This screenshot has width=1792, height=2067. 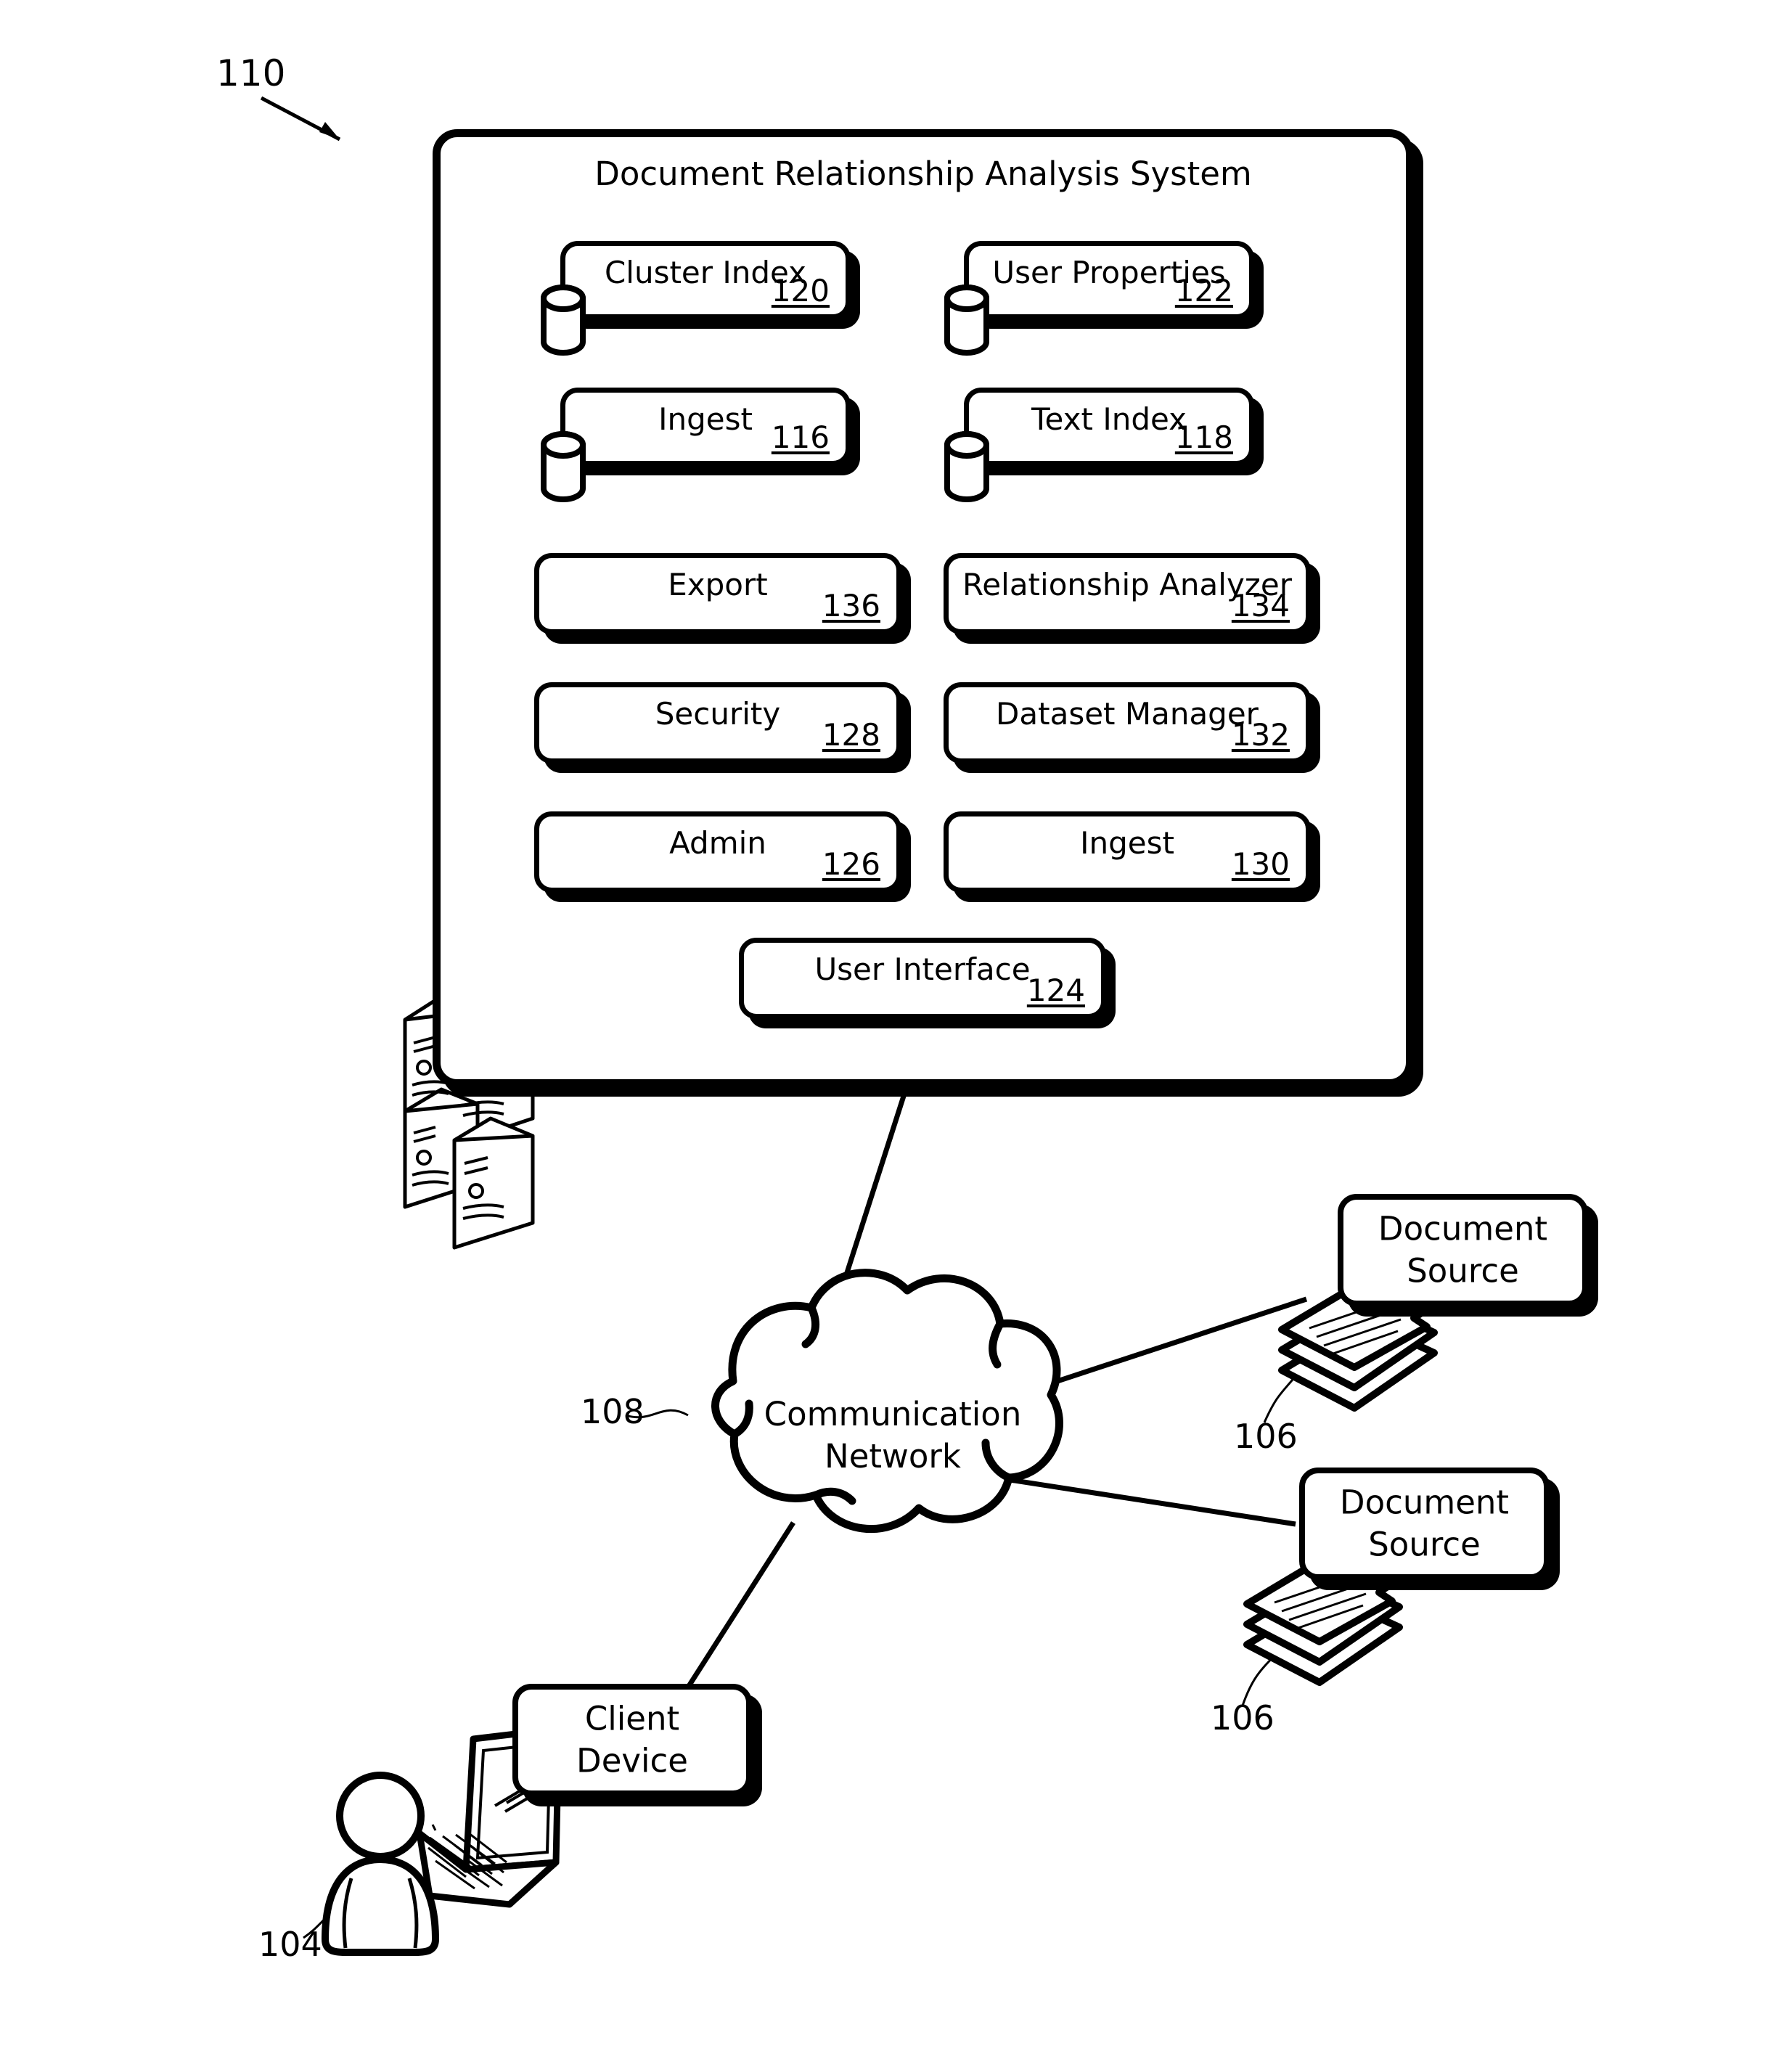 What do you see at coordinates (717, 852) in the screenshot?
I see `component-admin: Admin 126` at bounding box center [717, 852].